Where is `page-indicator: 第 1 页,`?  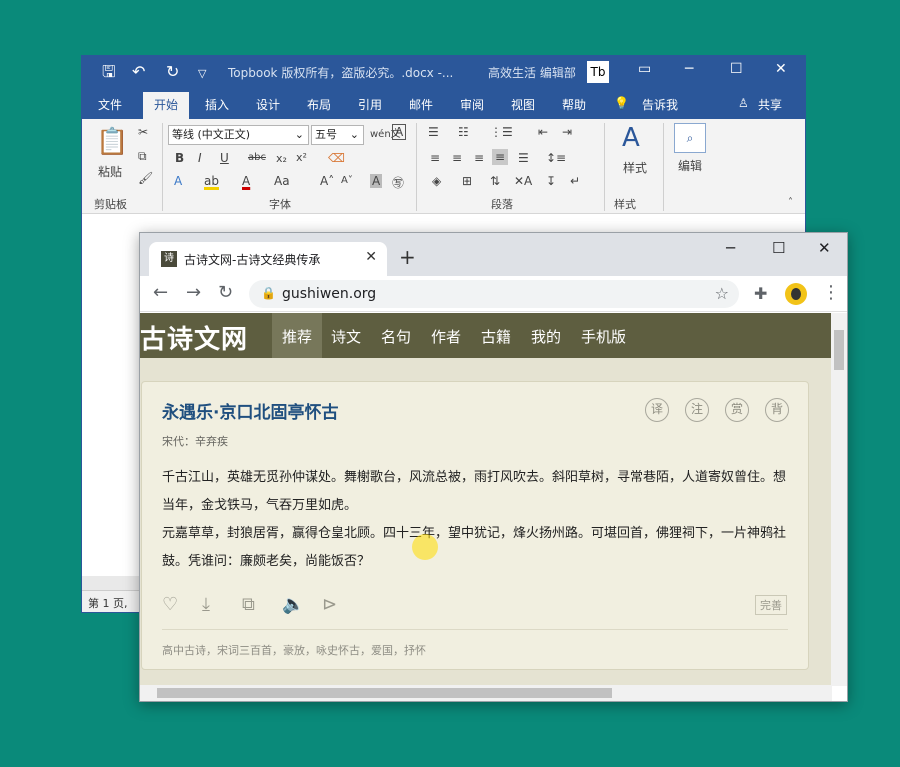 page-indicator: 第 1 页, is located at coordinates (108, 603).